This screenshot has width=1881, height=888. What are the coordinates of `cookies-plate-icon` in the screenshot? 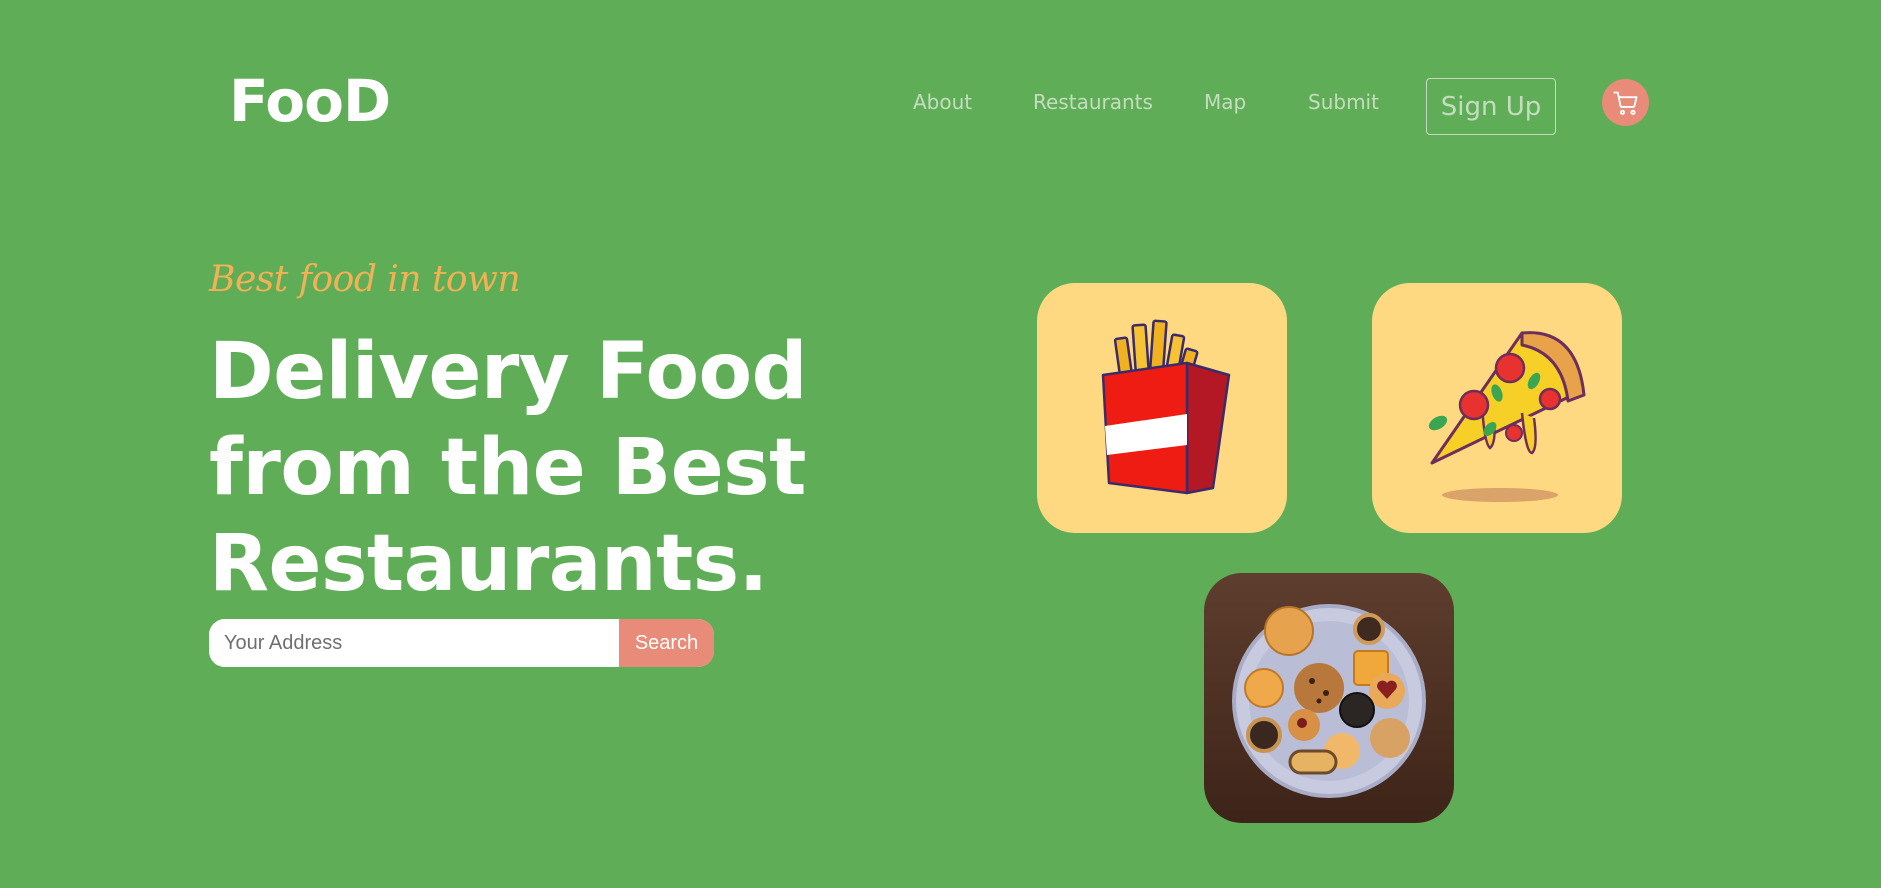 It's located at (1329, 701).